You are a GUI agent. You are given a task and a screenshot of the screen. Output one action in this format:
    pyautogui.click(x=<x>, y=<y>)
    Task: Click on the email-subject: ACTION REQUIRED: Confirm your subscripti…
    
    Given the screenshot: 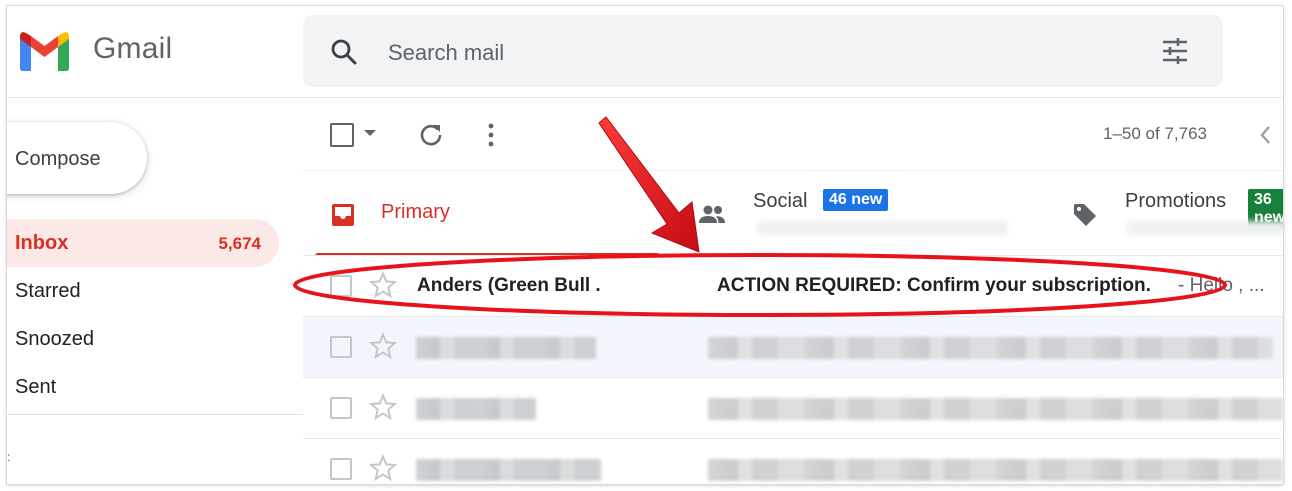 What is the action you would take?
    pyautogui.click(x=934, y=285)
    